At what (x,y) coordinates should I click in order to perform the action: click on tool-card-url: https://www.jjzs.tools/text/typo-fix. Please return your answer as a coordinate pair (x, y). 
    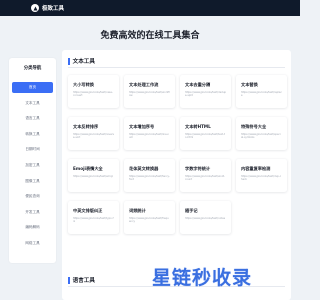
    Looking at the image, I should click on (93, 220).